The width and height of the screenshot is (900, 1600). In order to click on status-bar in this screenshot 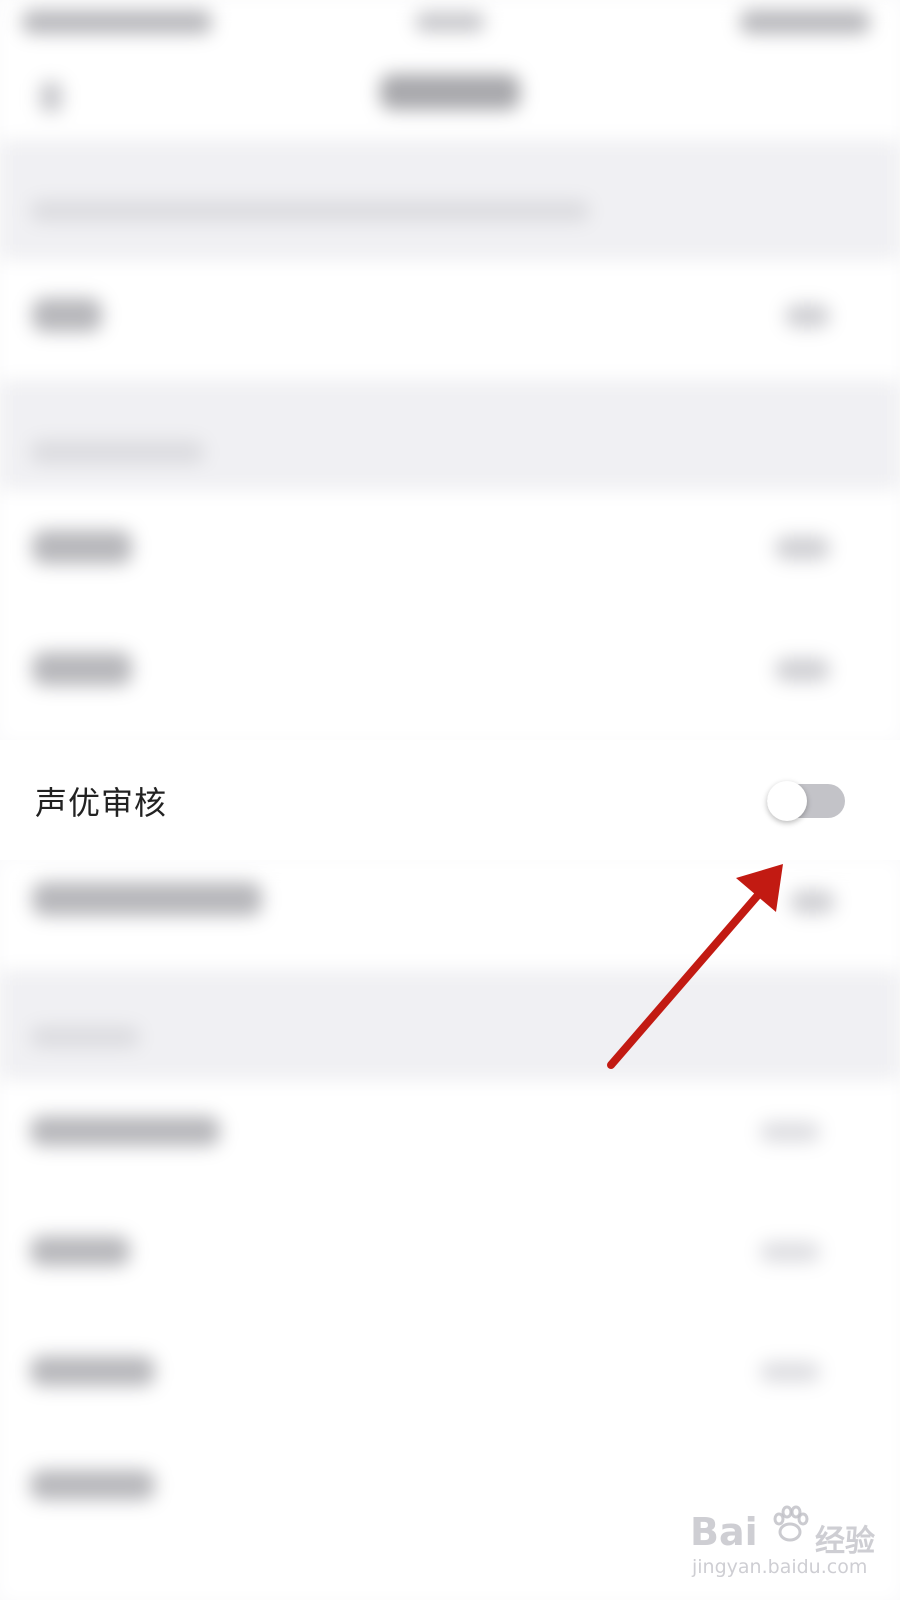, I will do `click(450, 30)`.